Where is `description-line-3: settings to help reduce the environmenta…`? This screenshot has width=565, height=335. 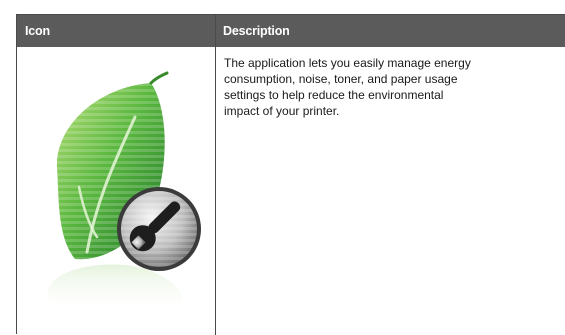
description-line-3: settings to help reduce the environmenta… is located at coordinates (334, 95).